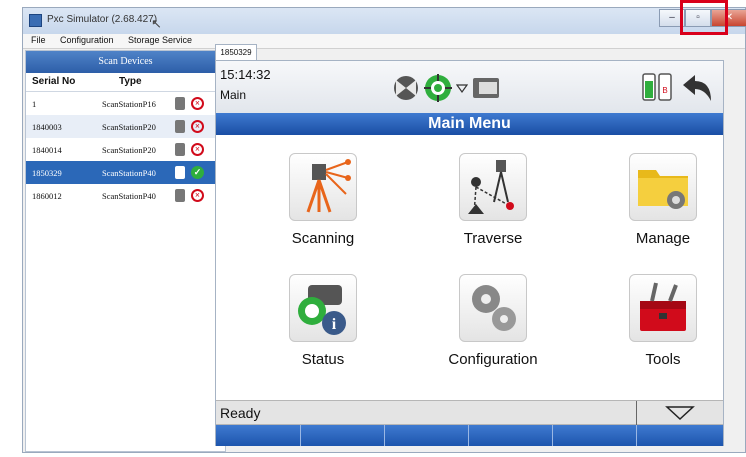 The height and width of the screenshot is (457, 746). I want to click on device-row: 1 ScanStationP16 ×, so click(125, 103).